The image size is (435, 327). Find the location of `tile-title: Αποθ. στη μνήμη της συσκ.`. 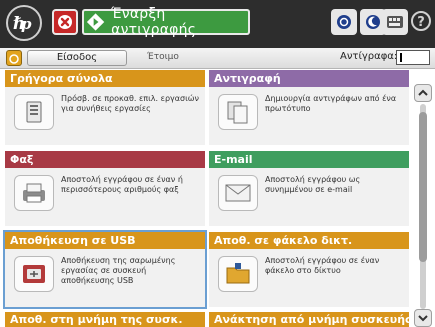

tile-title: Αποθ. στη μνήμη της συσκ. is located at coordinates (105, 319).